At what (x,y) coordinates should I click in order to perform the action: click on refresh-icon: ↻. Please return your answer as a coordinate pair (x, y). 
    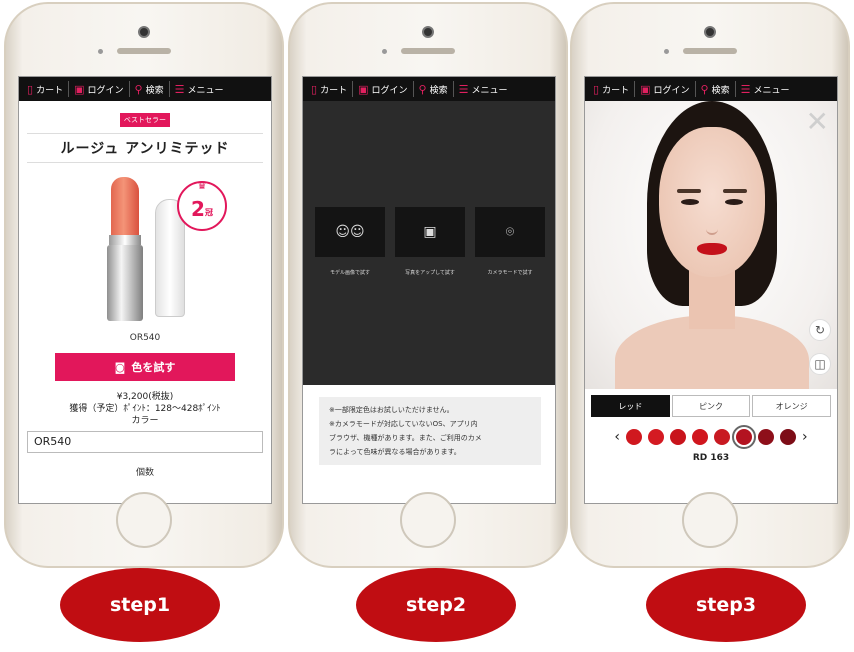
    Looking at the image, I should click on (820, 330).